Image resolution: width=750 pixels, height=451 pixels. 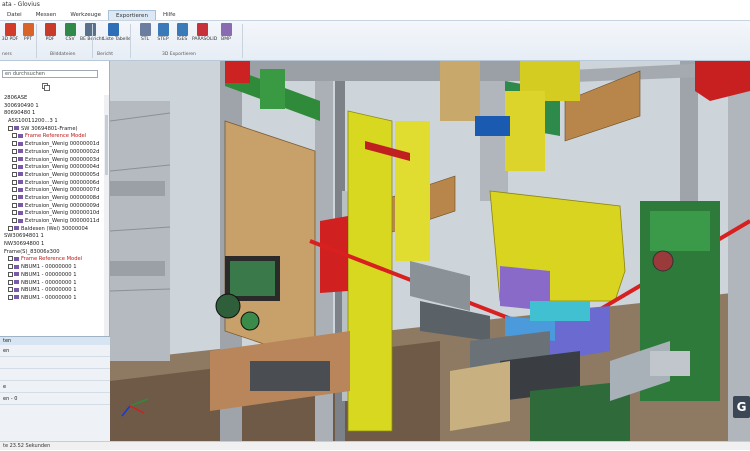 I want to click on ribbon-button-label: BMP, so click(x=226, y=39).